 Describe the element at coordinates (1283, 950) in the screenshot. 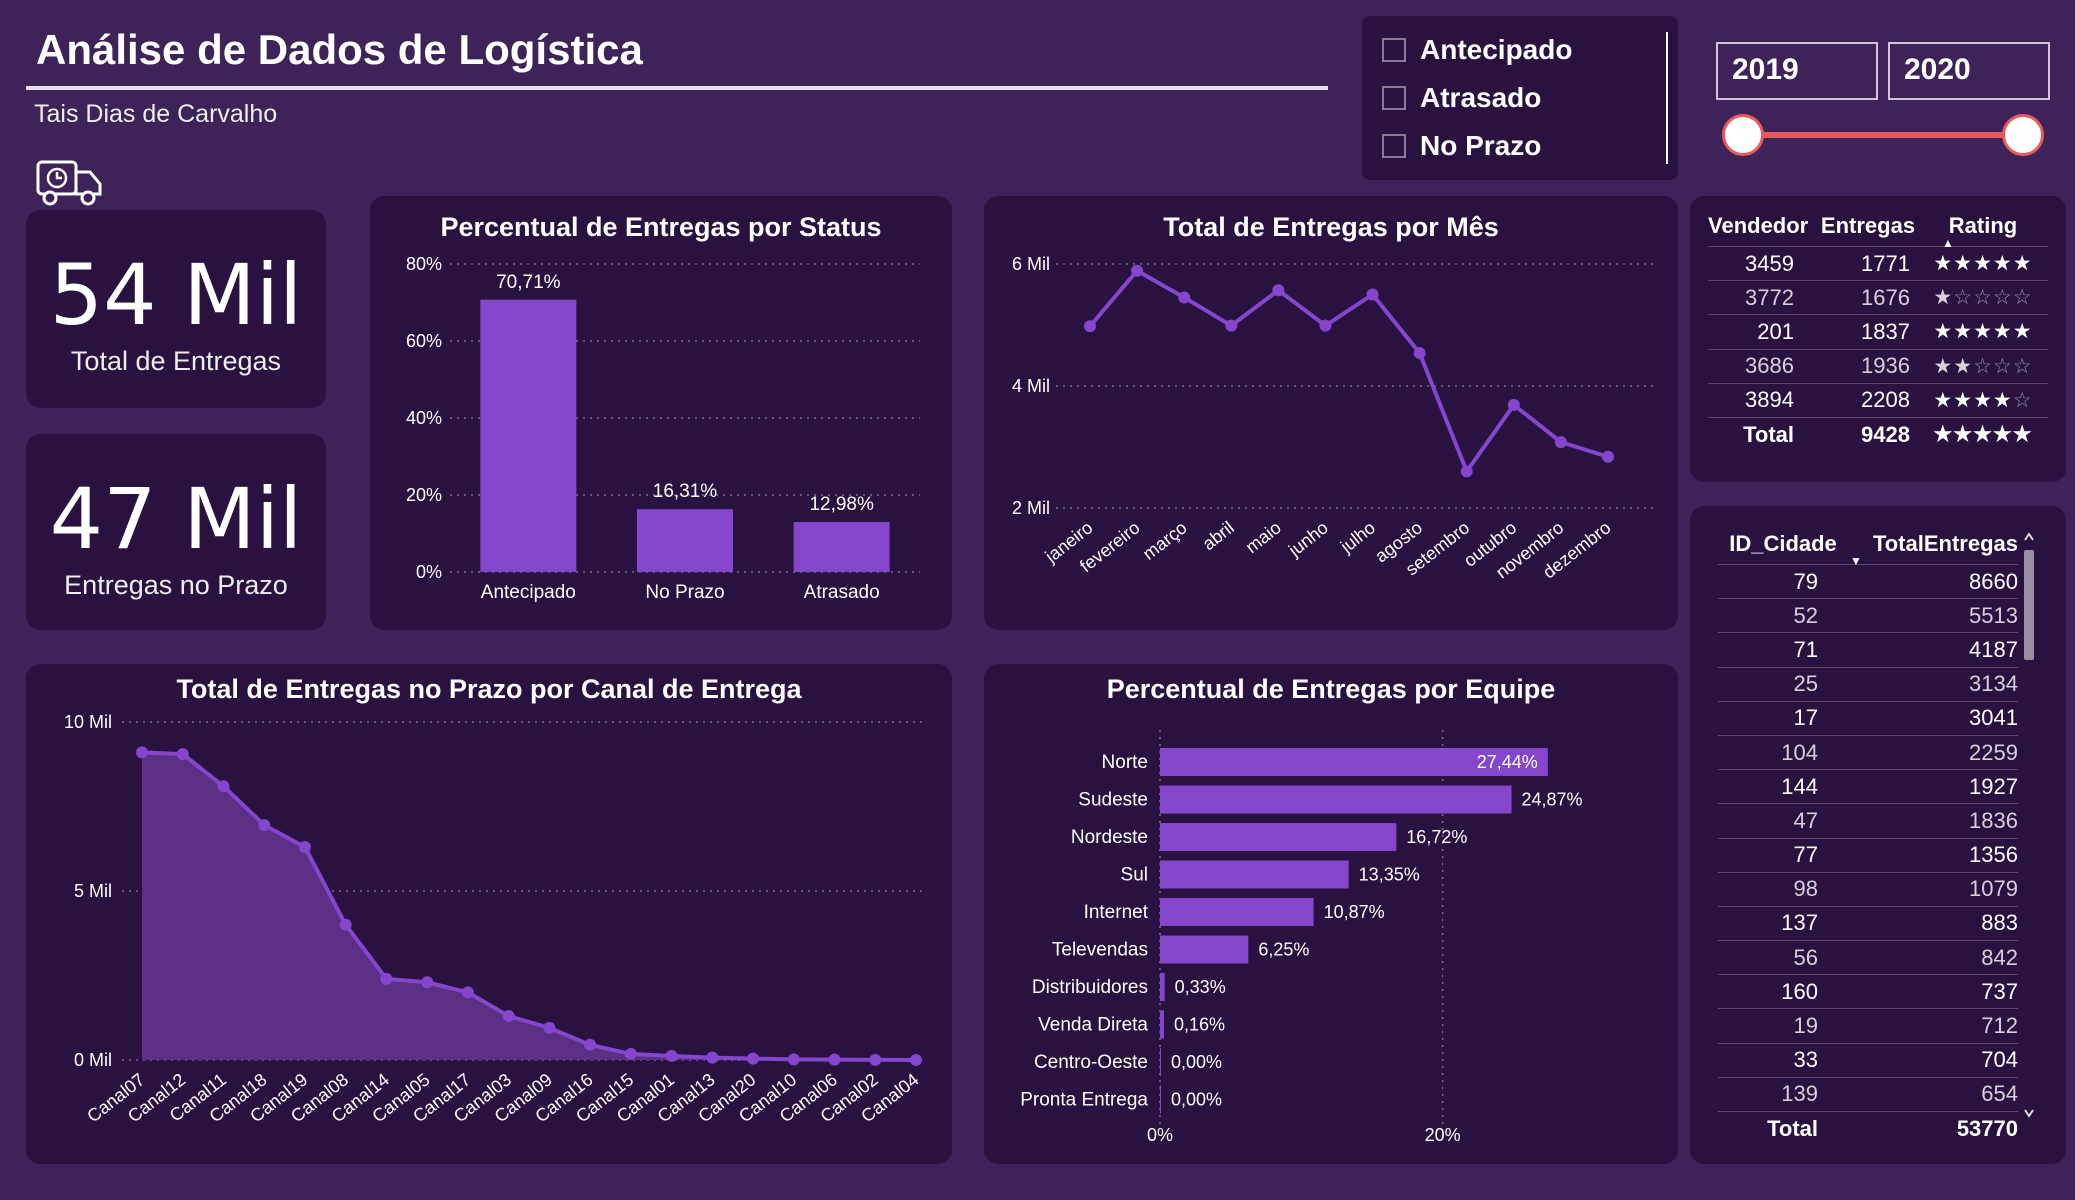

I see `data-label: 6,25%` at that location.